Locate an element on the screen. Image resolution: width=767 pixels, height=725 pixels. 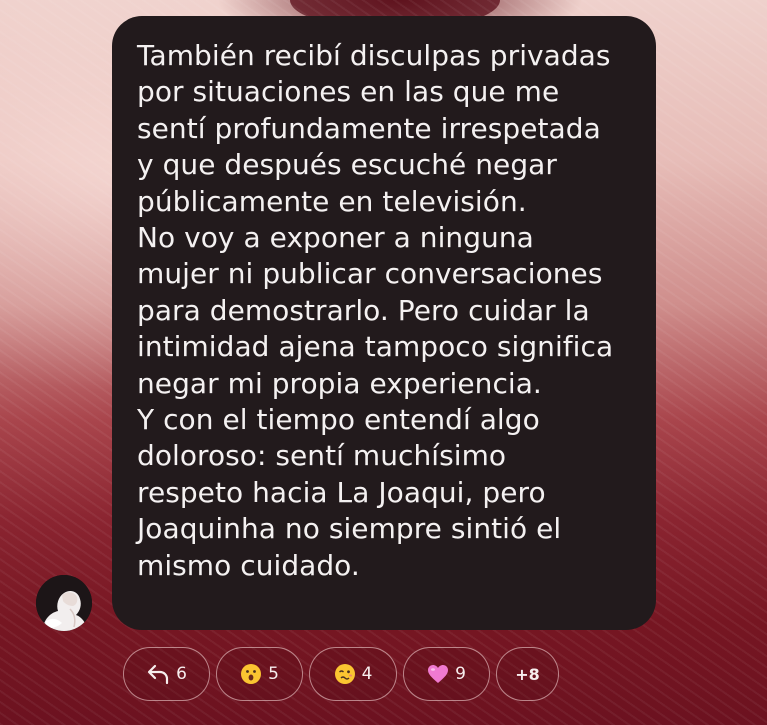
reaction-count: 4 is located at coordinates (367, 674).